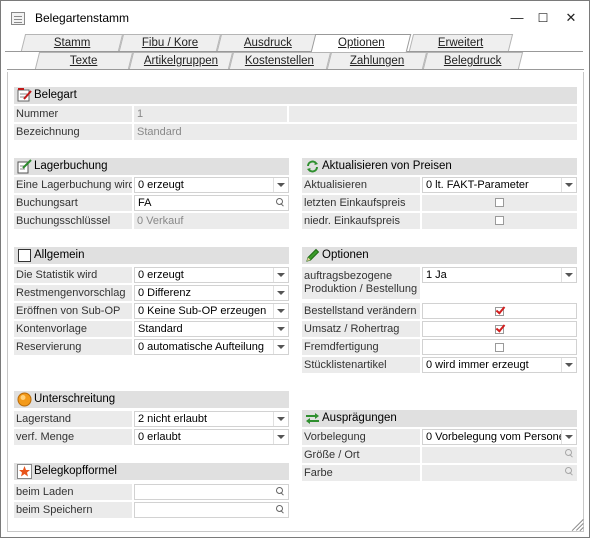 The height and width of the screenshot is (538, 590). Describe the element at coordinates (355, 132) in the screenshot. I see `bezeichnung-field: Standard` at that location.